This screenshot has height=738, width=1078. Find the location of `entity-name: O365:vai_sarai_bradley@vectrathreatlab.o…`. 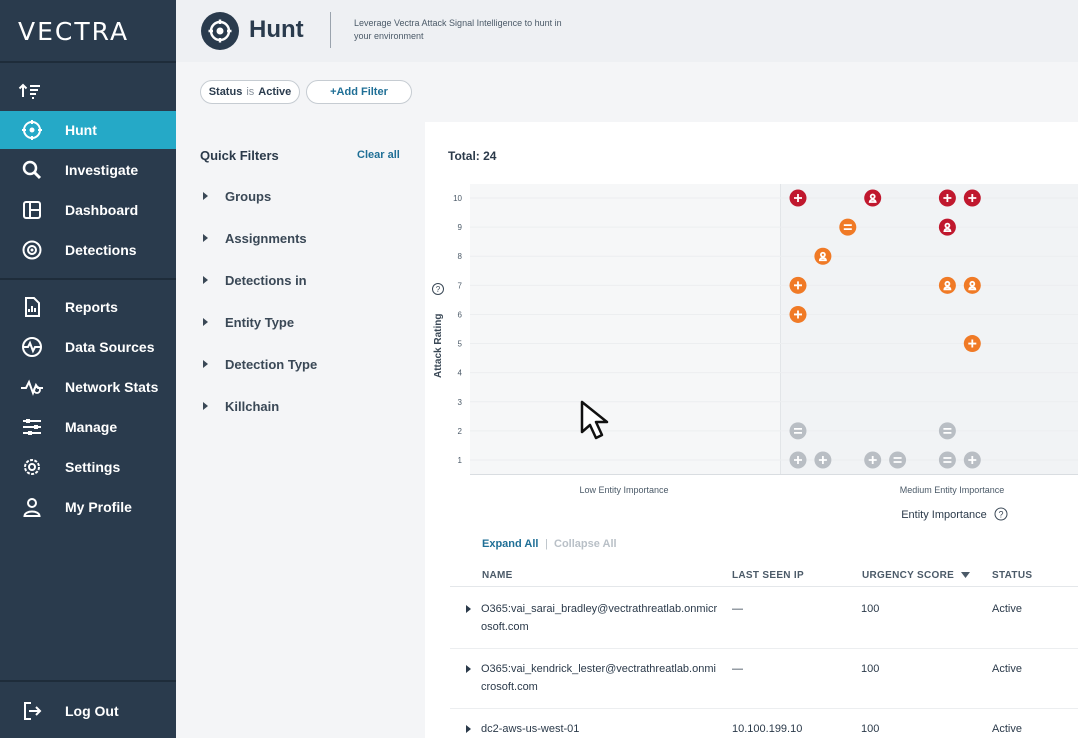

entity-name: O365:vai_sarai_bradley@vectrathreatlab.o… is located at coordinates (599, 618).